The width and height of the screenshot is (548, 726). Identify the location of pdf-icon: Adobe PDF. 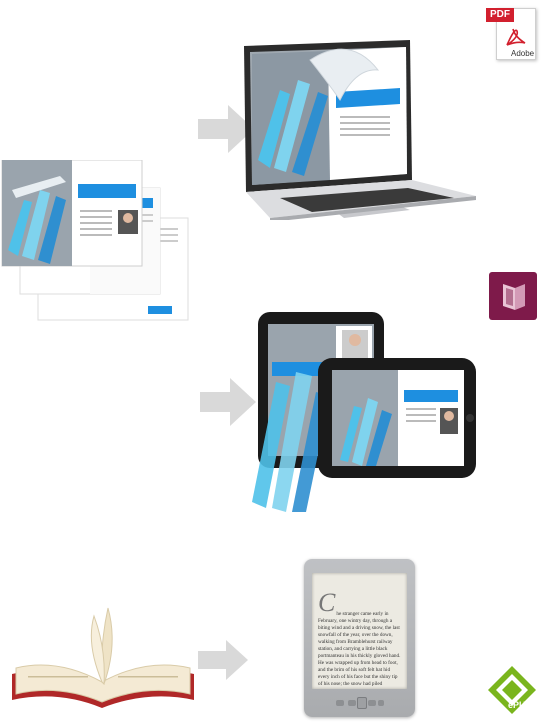
(511, 33).